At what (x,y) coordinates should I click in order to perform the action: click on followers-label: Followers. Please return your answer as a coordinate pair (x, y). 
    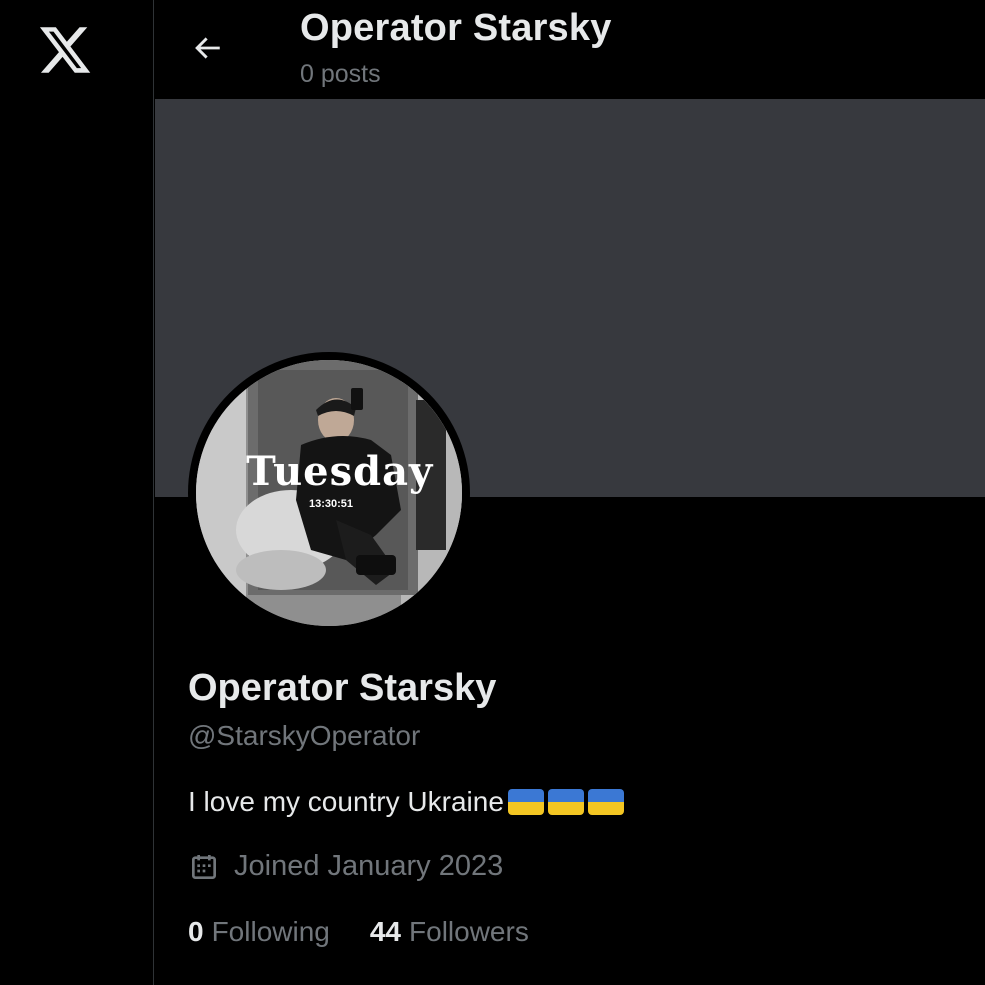
    Looking at the image, I should click on (469, 931).